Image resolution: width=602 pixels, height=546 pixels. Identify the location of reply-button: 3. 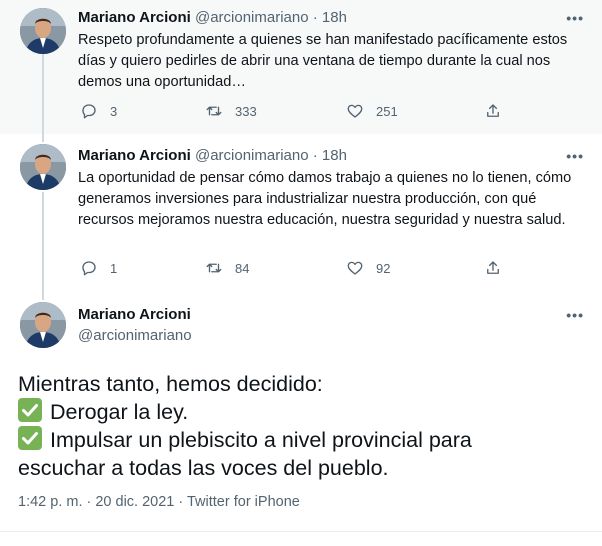
(98, 111).